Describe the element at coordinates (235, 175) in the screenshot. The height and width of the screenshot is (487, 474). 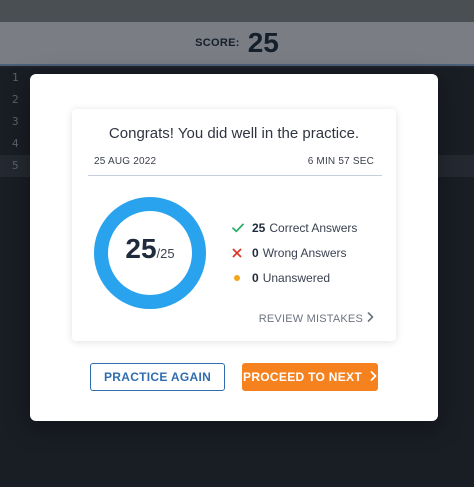
I see `divider` at that location.